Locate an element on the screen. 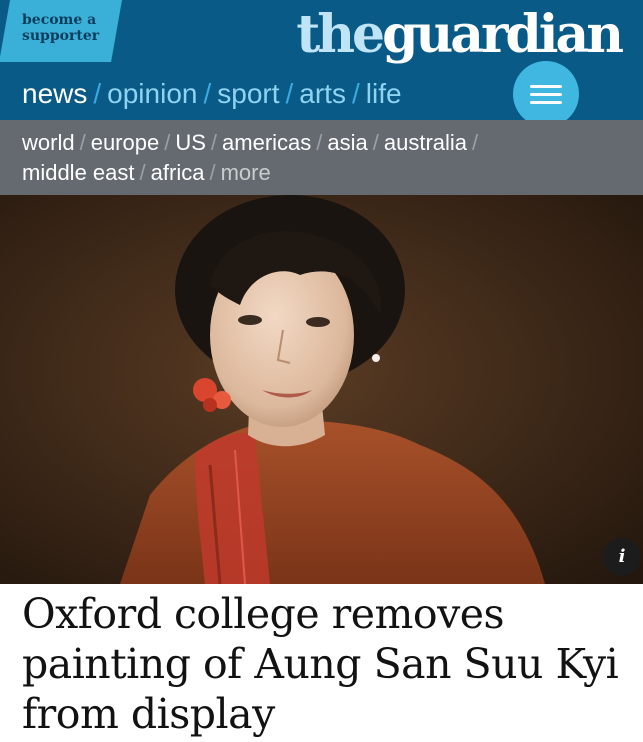 Image resolution: width=643 pixels, height=742 pixels. subnav-middle-east: middle east is located at coordinates (78, 172).